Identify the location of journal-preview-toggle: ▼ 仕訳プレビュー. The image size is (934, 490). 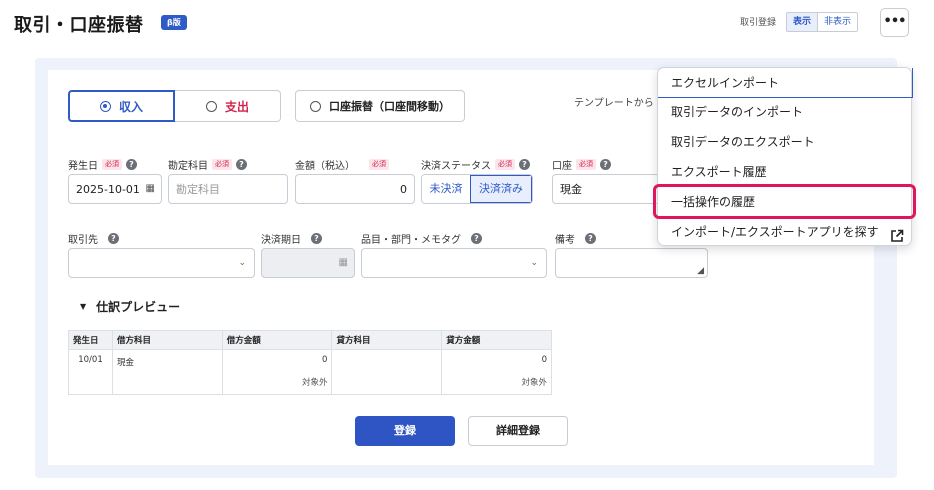
(130, 306).